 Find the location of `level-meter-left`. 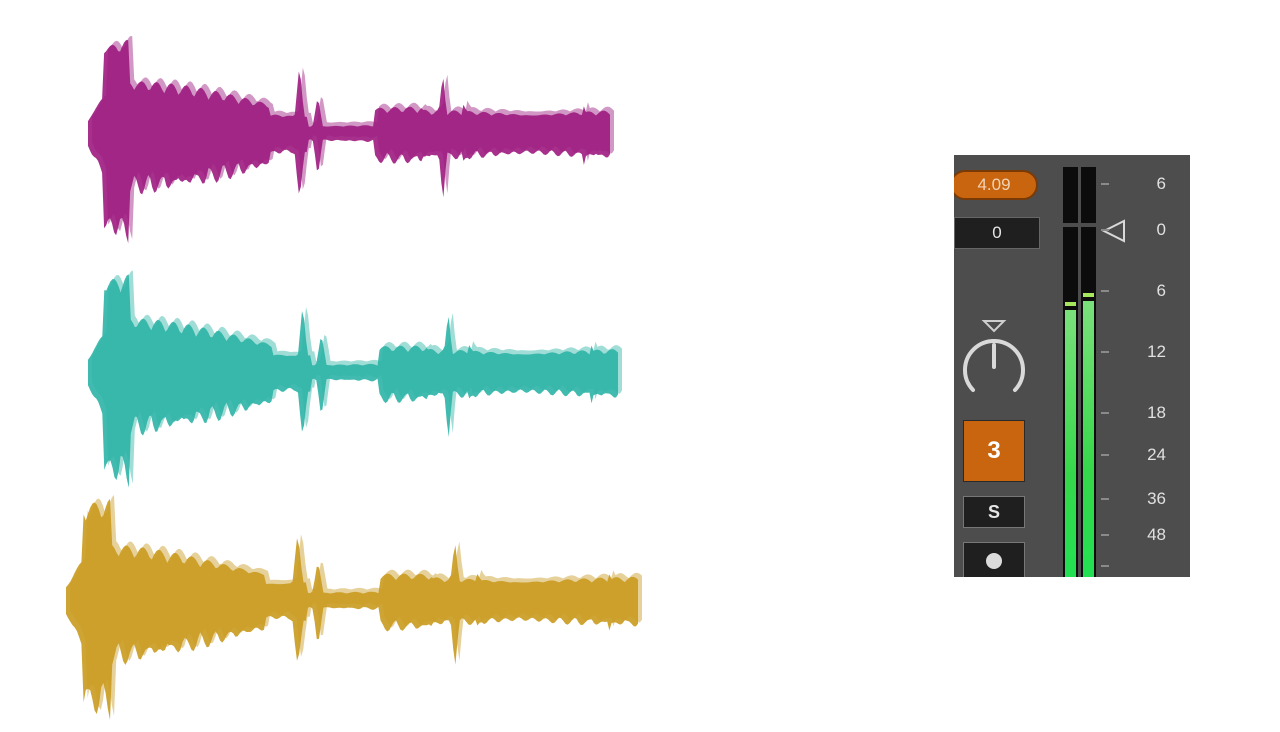

level-meter-left is located at coordinates (1070, 372).